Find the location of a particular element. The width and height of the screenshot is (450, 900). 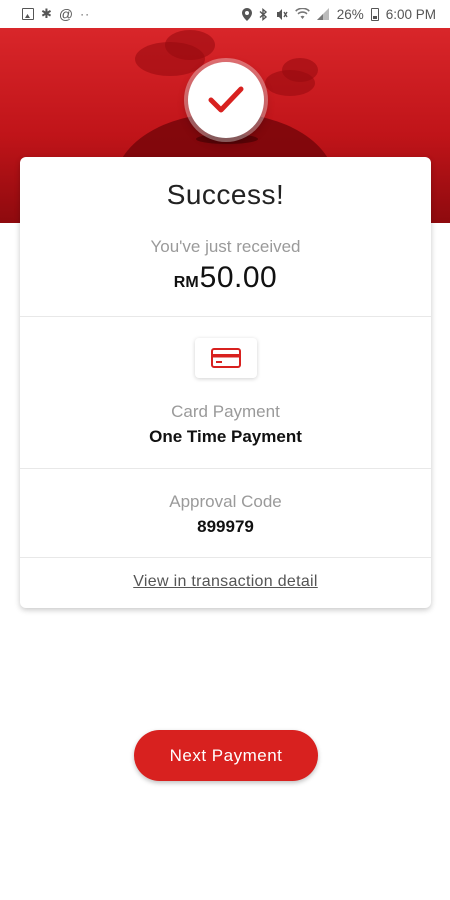

view-transaction-detail-link: View in transaction detail is located at coordinates (225, 582).